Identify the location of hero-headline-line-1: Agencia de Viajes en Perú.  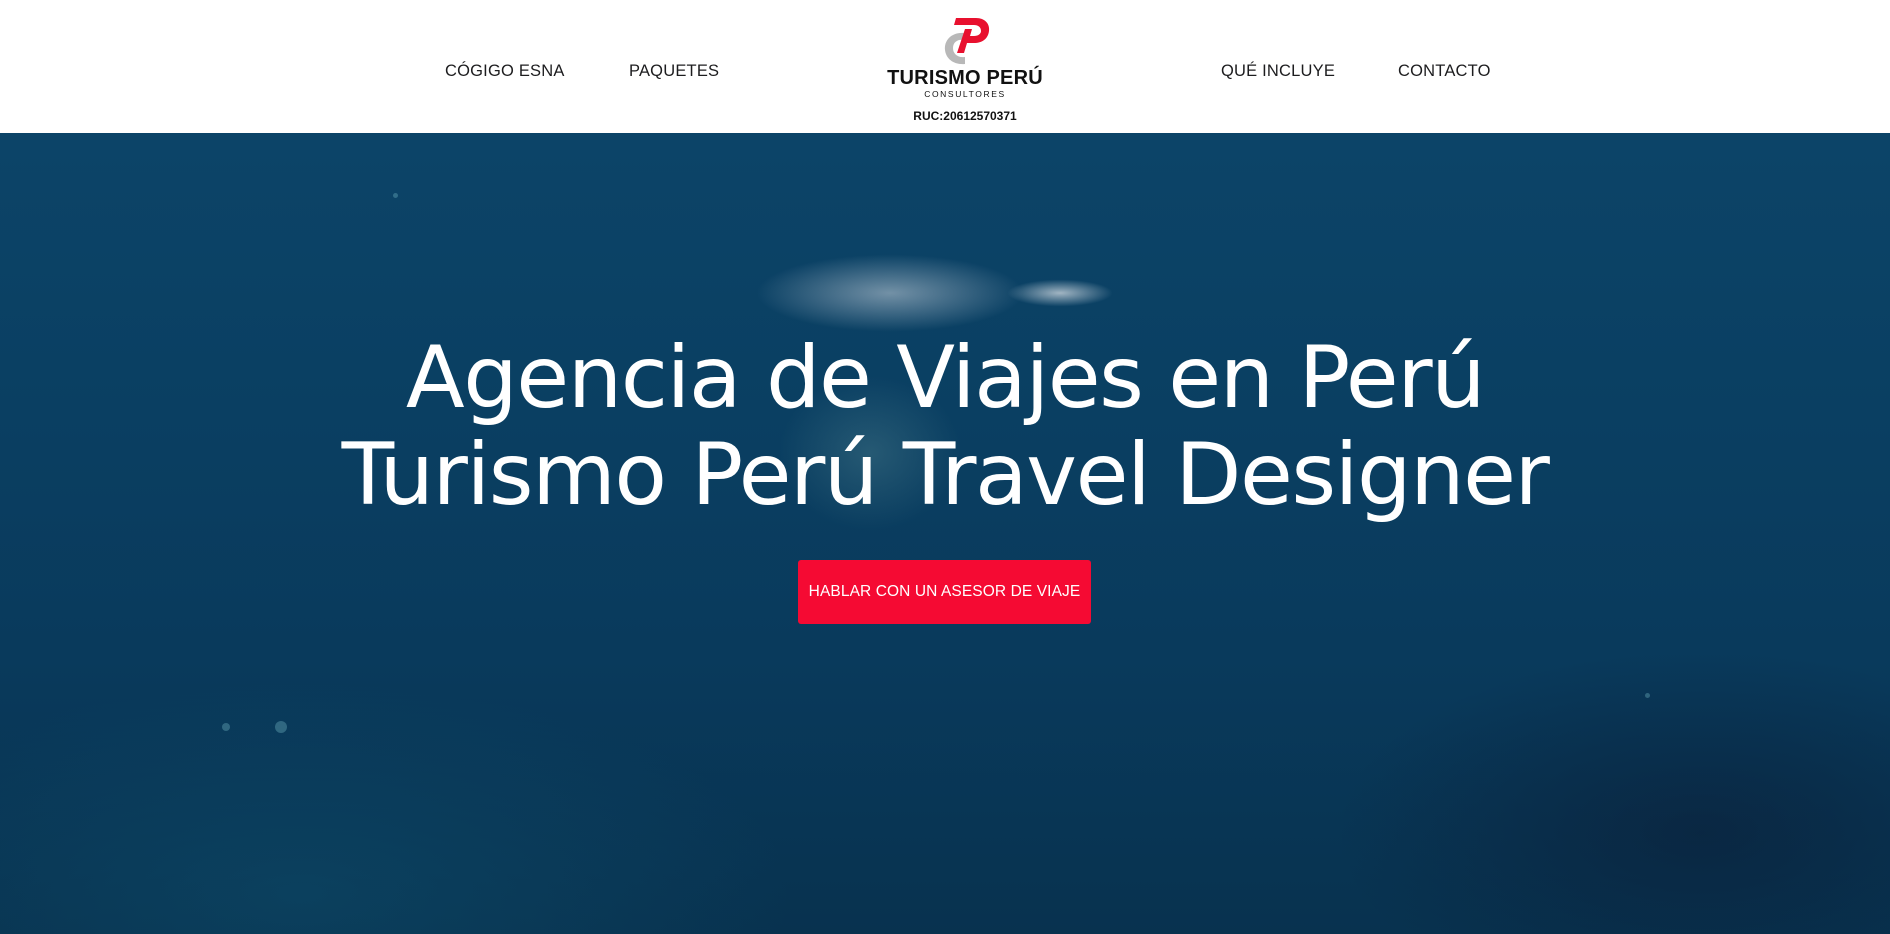
(945, 378).